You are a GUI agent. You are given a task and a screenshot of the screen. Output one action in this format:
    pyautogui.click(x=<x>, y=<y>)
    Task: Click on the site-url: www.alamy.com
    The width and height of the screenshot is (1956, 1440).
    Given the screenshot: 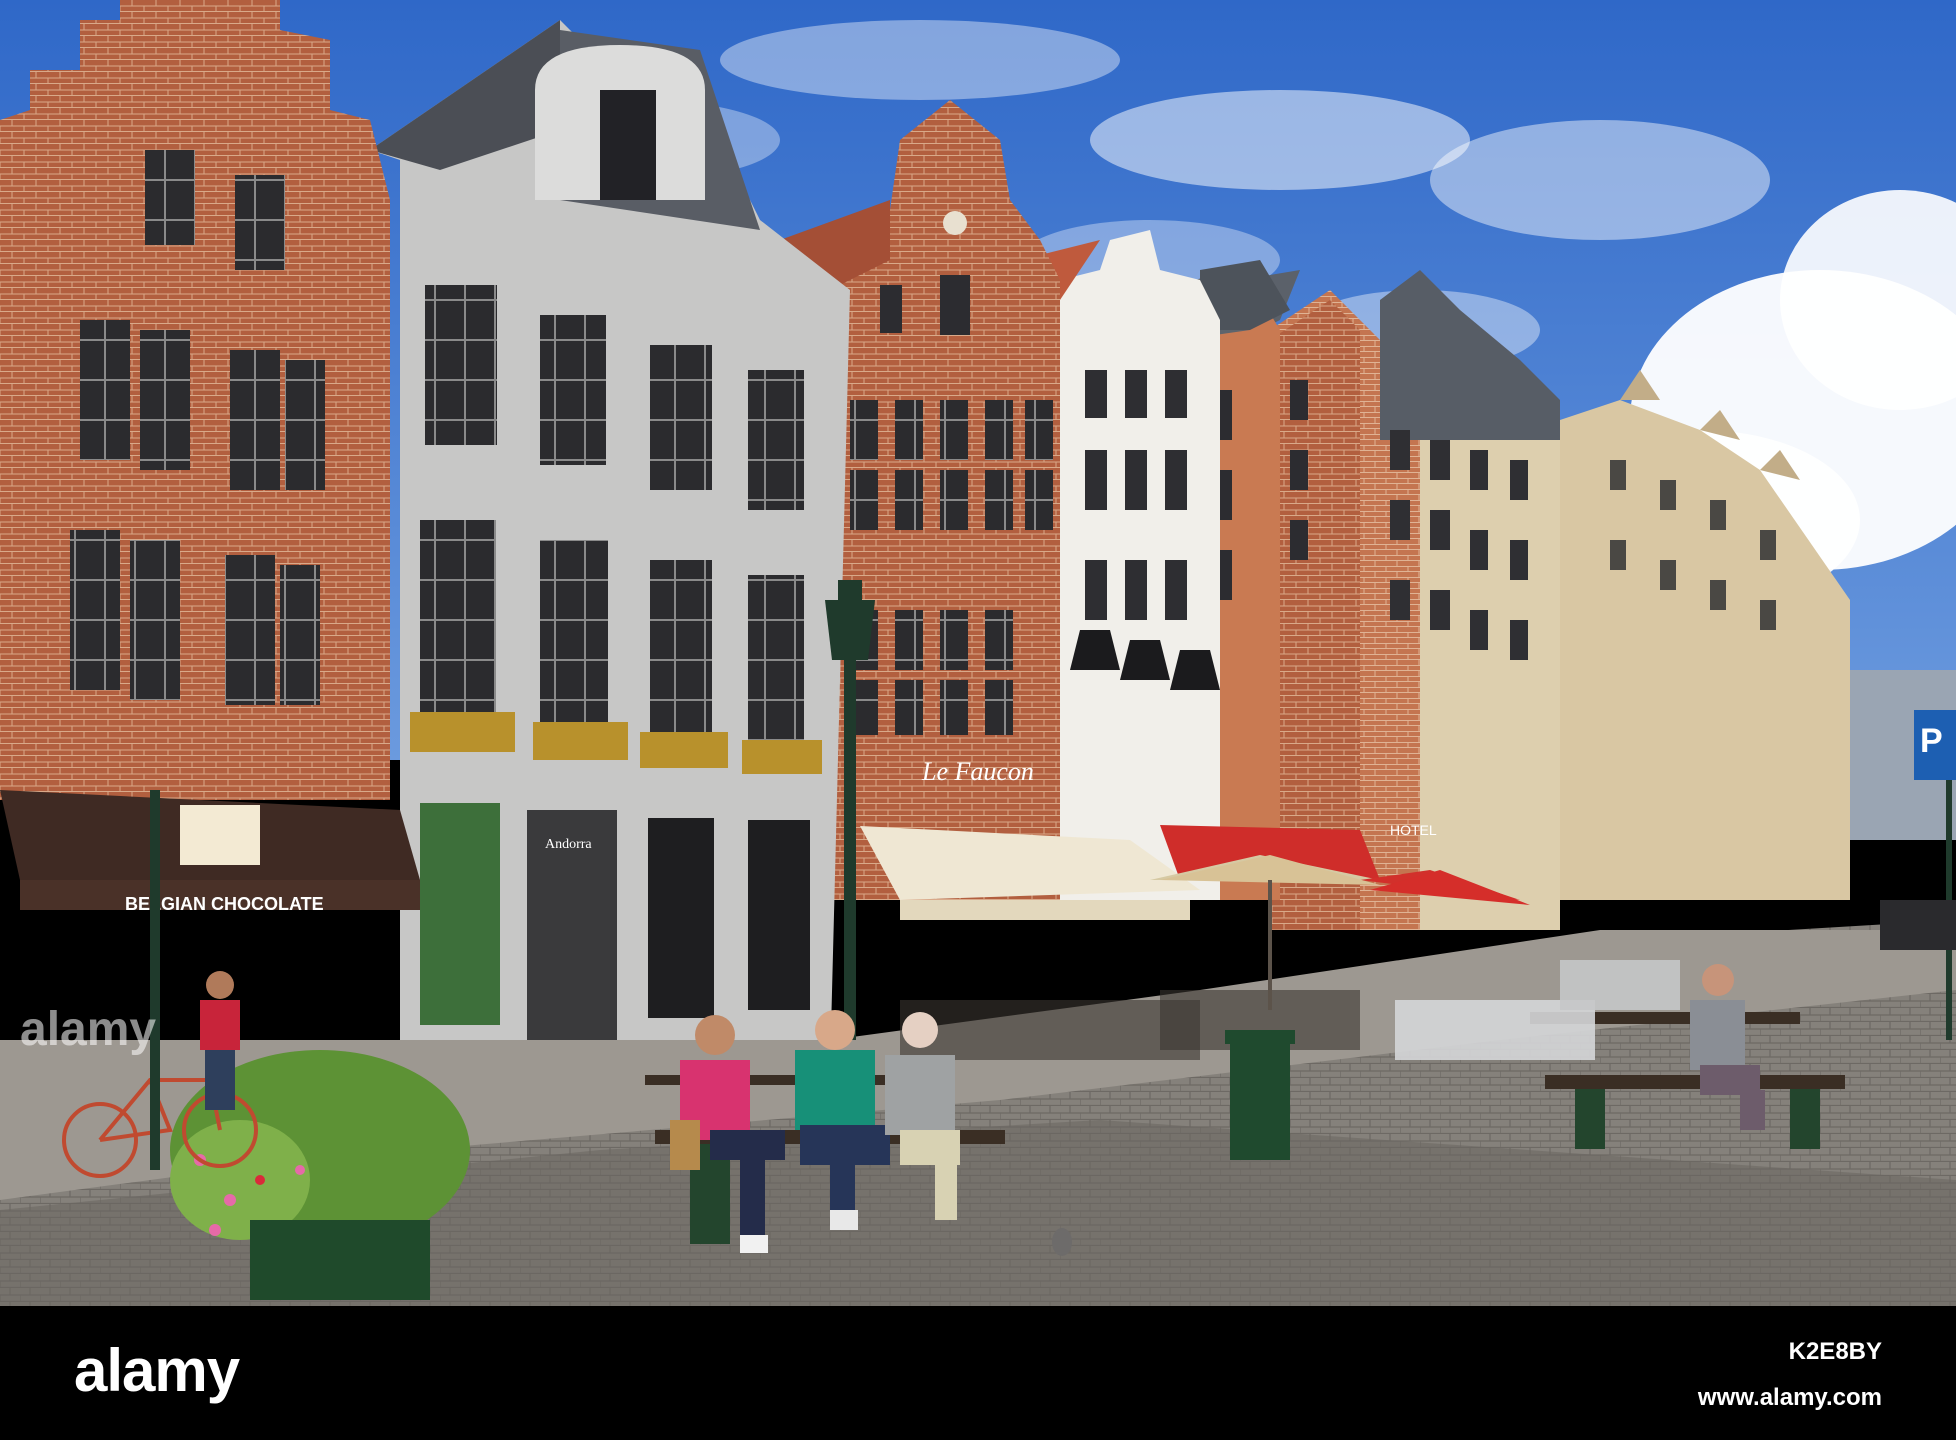 What is the action you would take?
    pyautogui.click(x=1790, y=1398)
    